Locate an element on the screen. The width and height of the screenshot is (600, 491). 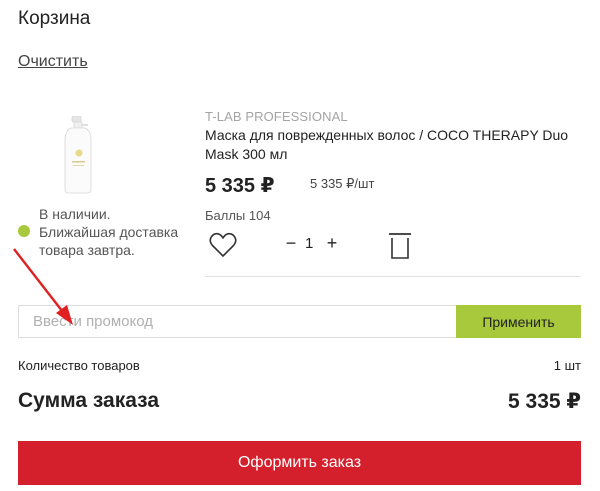
stock-indicator-dot is located at coordinates (24, 231).